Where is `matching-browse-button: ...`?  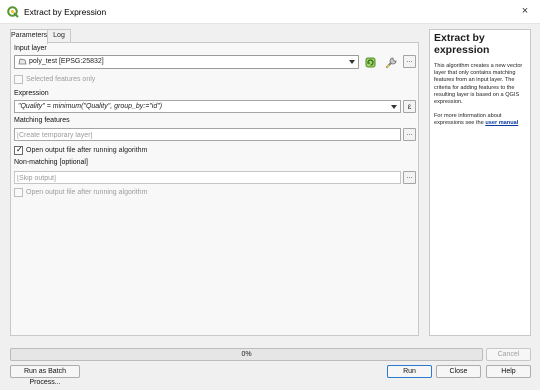 matching-browse-button: ... is located at coordinates (409, 134).